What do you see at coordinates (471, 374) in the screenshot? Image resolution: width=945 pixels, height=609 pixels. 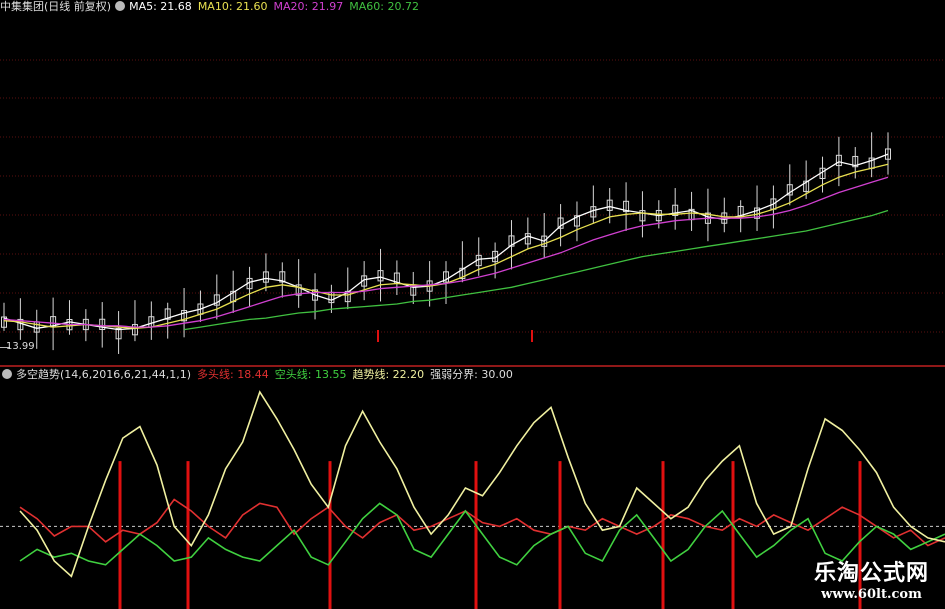 I see `strength-boundary-readout: 强弱分界: 30.00` at bounding box center [471, 374].